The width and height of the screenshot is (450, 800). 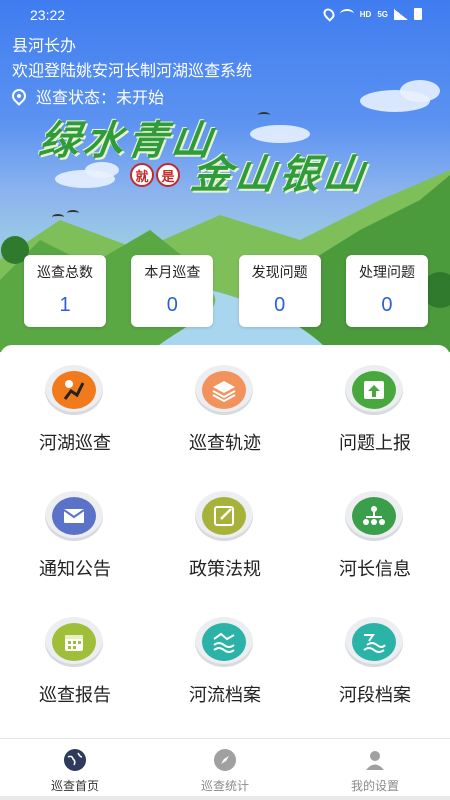 I want to click on stat-card-found: 发现问题 0, so click(x=279, y=291).